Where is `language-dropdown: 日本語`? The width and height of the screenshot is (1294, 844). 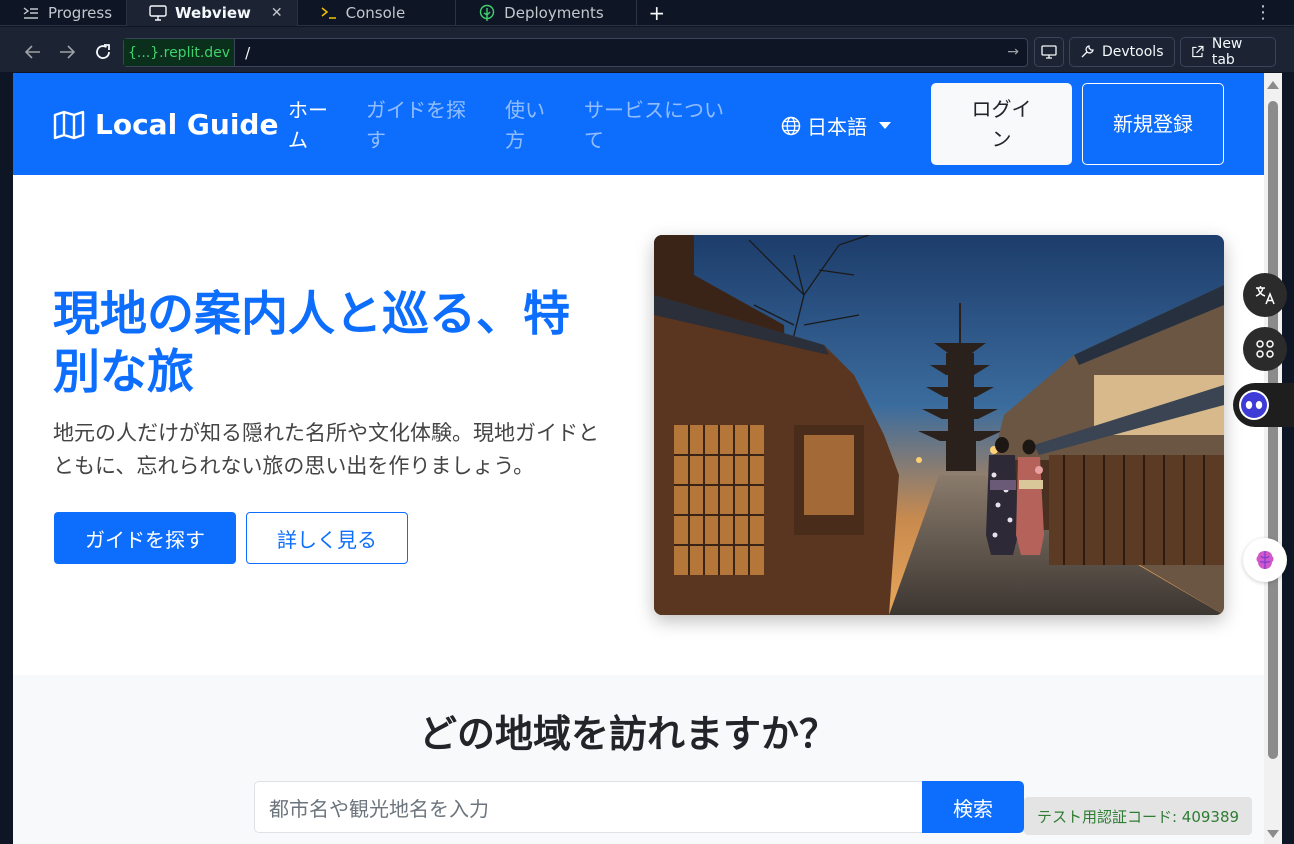 language-dropdown: 日本語 is located at coordinates (836, 125).